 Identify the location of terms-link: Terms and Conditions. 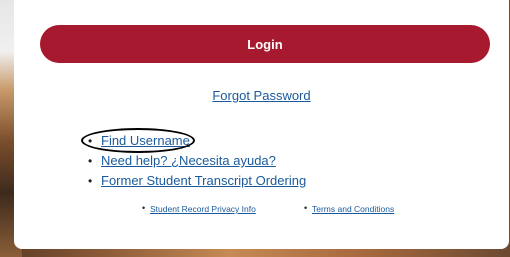
(353, 209).